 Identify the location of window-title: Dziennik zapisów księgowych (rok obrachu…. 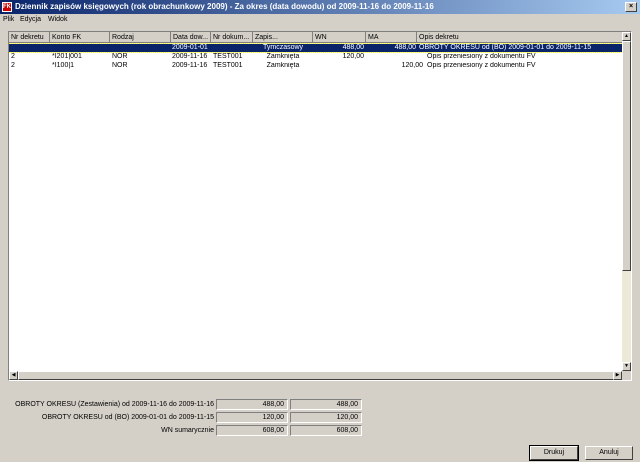
(224, 6).